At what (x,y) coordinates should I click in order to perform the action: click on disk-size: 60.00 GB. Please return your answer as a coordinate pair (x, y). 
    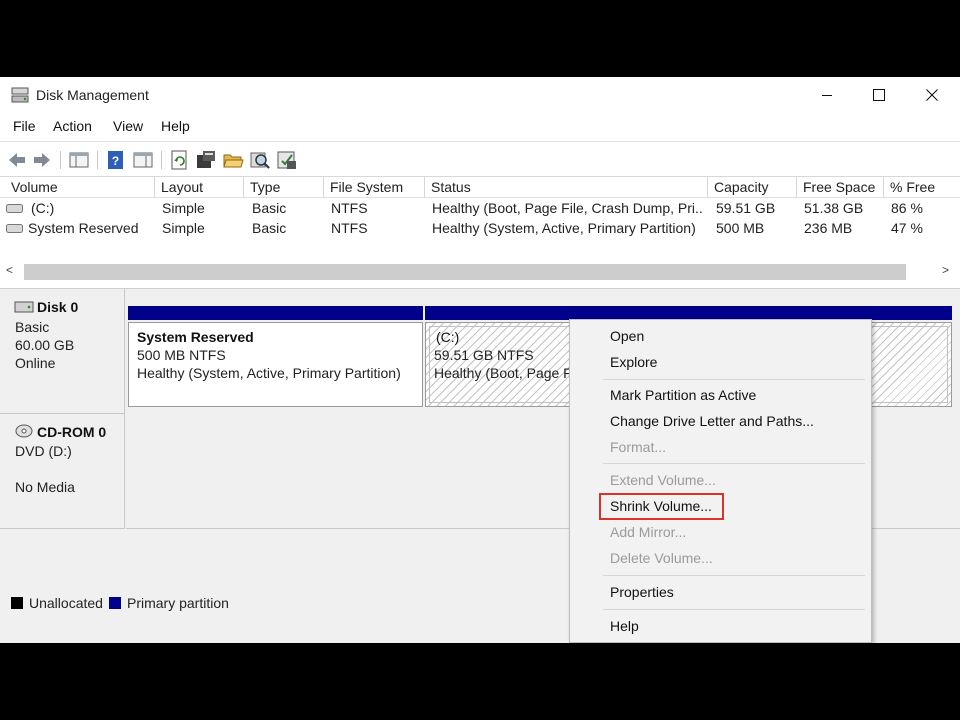
    Looking at the image, I should click on (45, 345).